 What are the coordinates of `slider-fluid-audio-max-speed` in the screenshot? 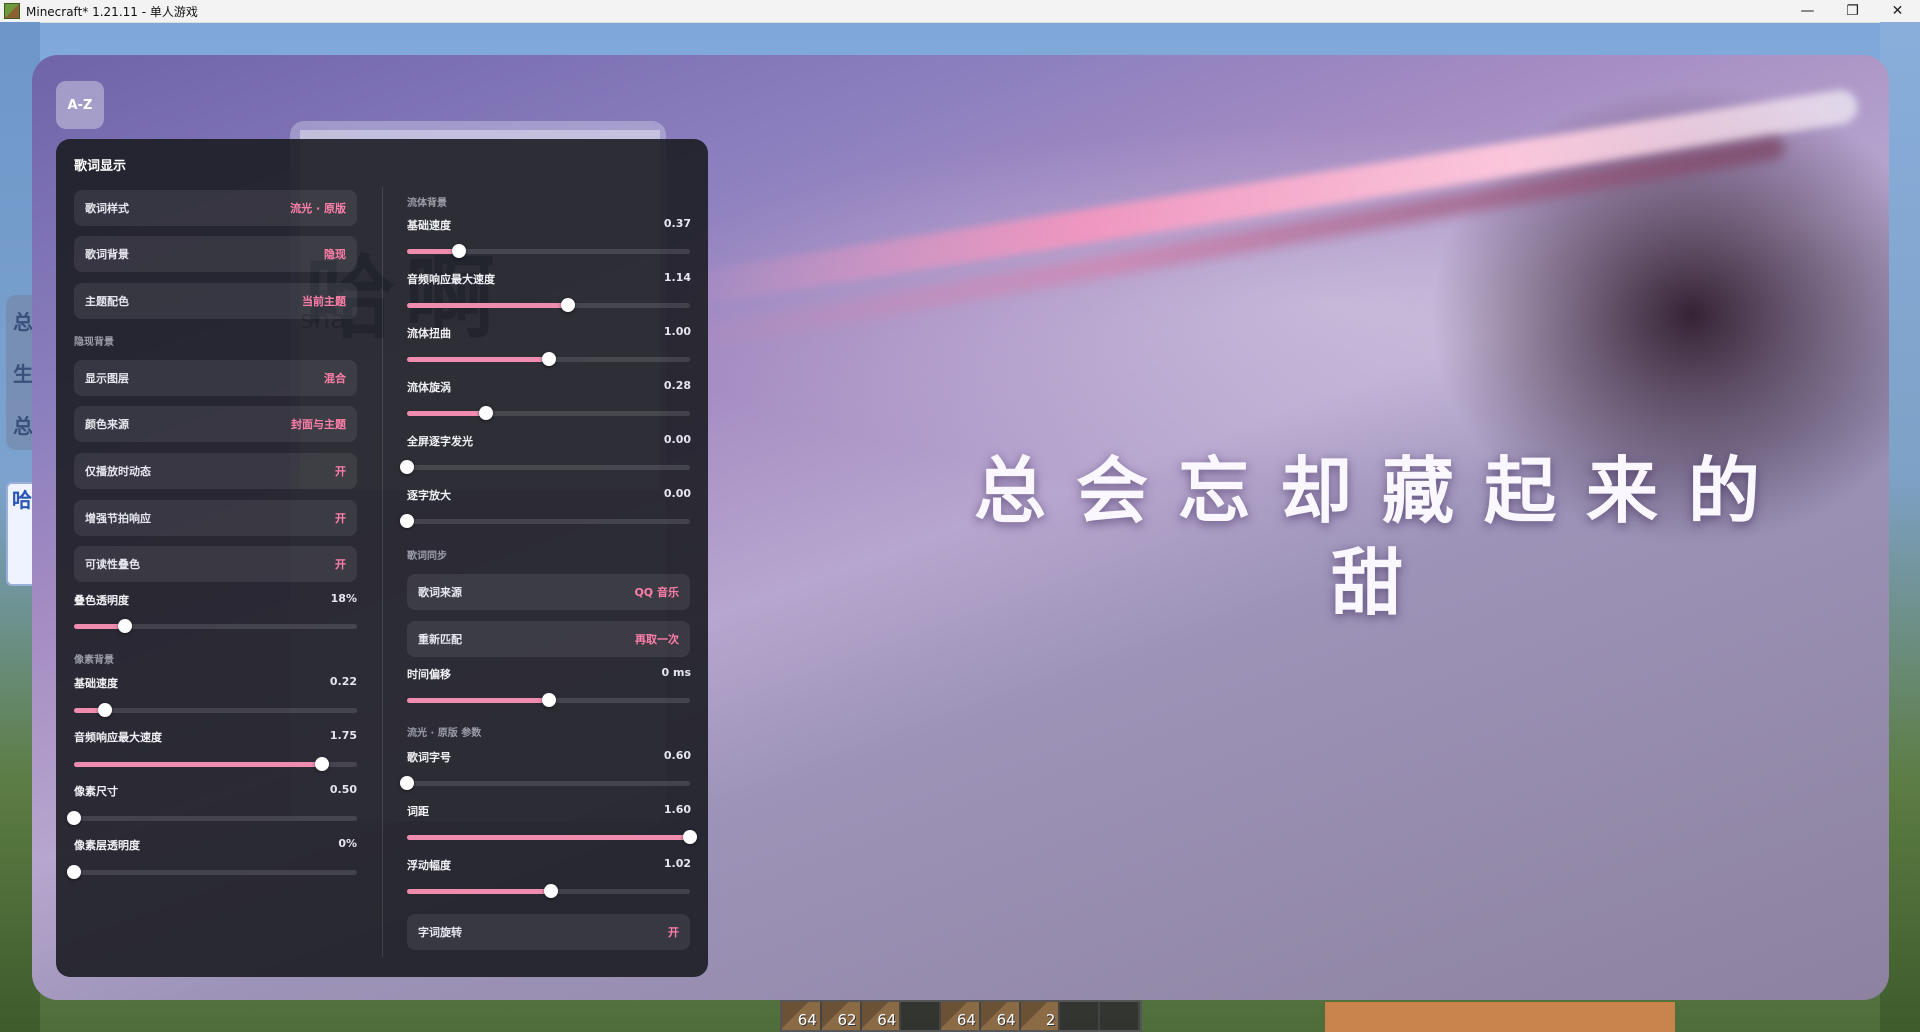 It's located at (548, 305).